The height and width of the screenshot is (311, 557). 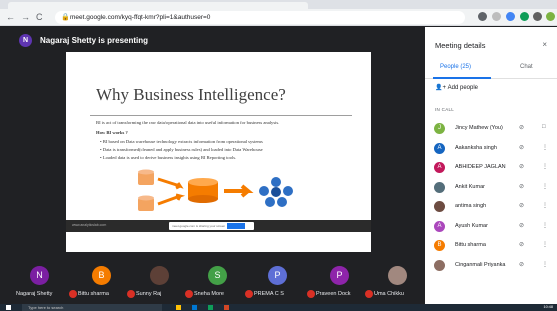 What do you see at coordinates (491, 206) in the screenshot?
I see `participant-list-item: antima singh ⊘ ⋮` at bounding box center [491, 206].